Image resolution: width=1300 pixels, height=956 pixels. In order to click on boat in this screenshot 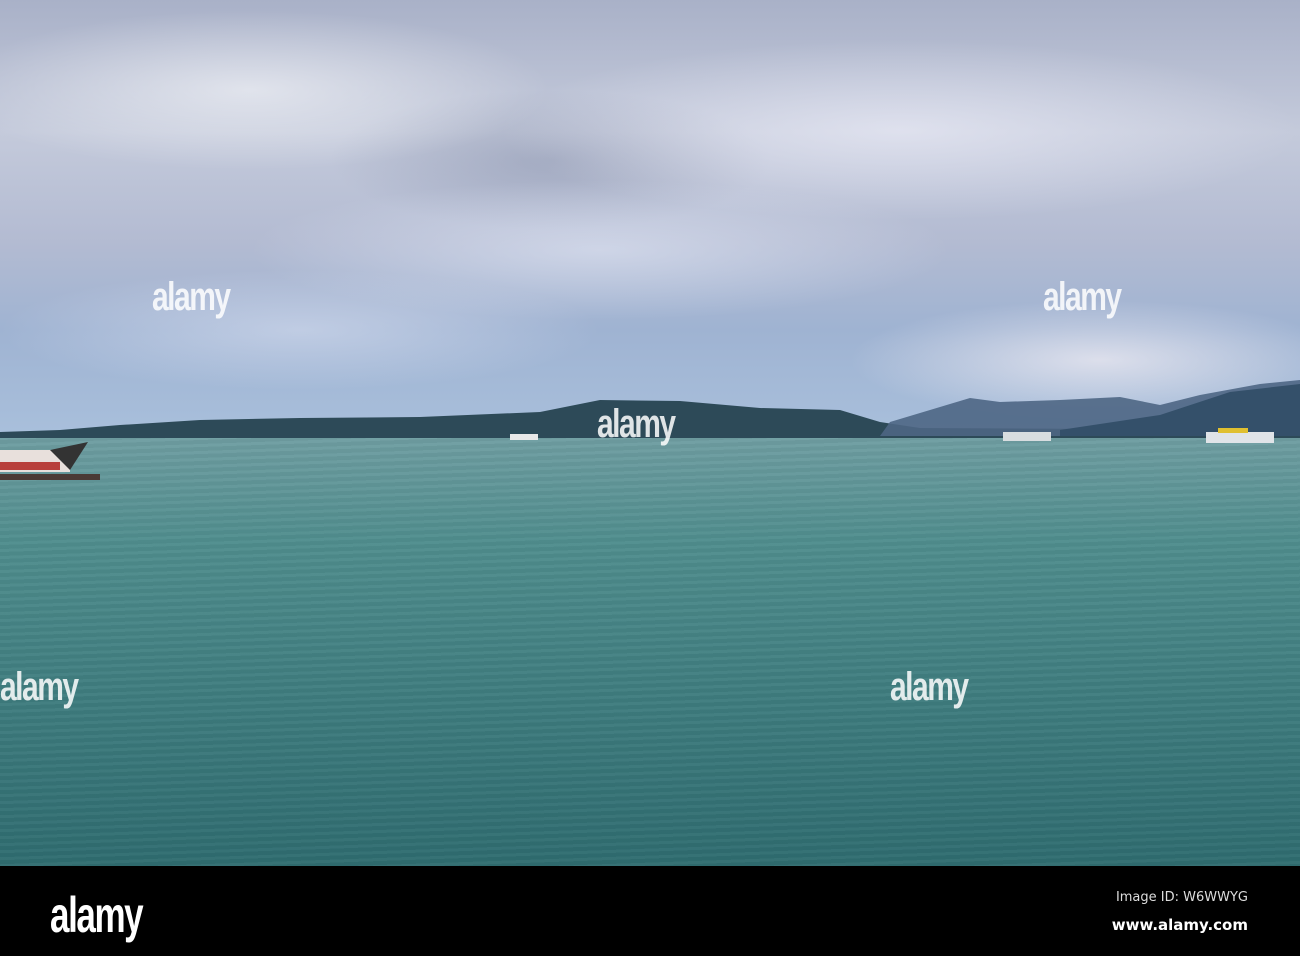, I will do `click(524, 437)`.